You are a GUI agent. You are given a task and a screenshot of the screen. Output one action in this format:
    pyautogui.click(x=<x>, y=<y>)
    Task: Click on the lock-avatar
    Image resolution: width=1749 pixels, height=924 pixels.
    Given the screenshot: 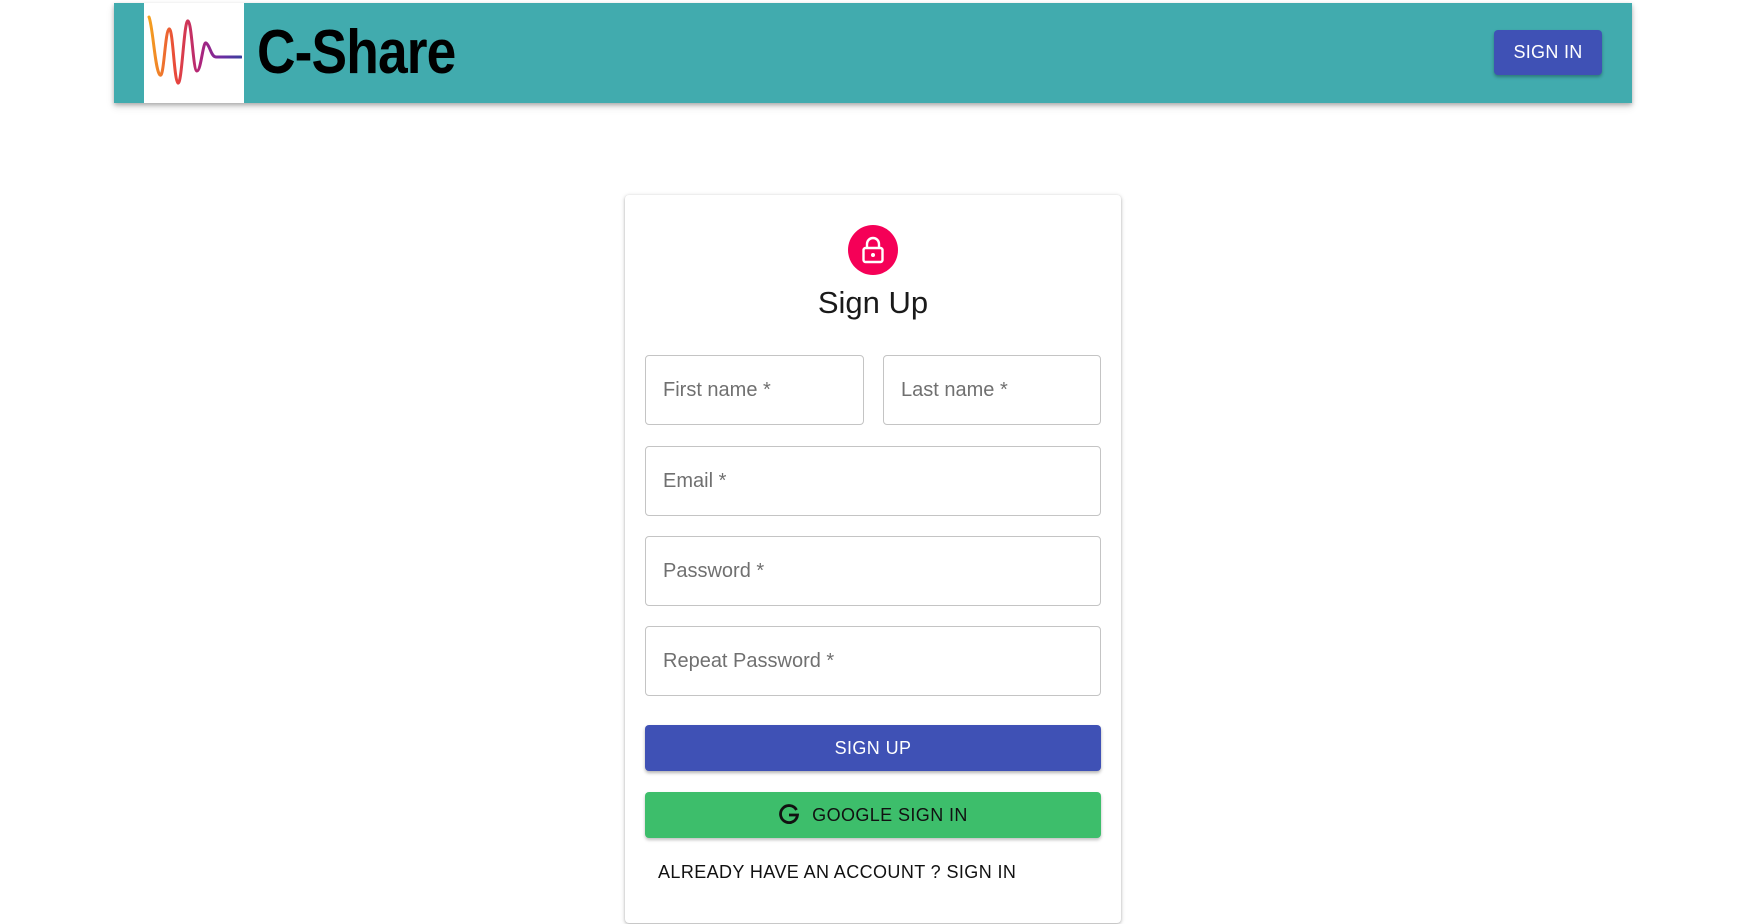 What is the action you would take?
    pyautogui.click(x=873, y=250)
    